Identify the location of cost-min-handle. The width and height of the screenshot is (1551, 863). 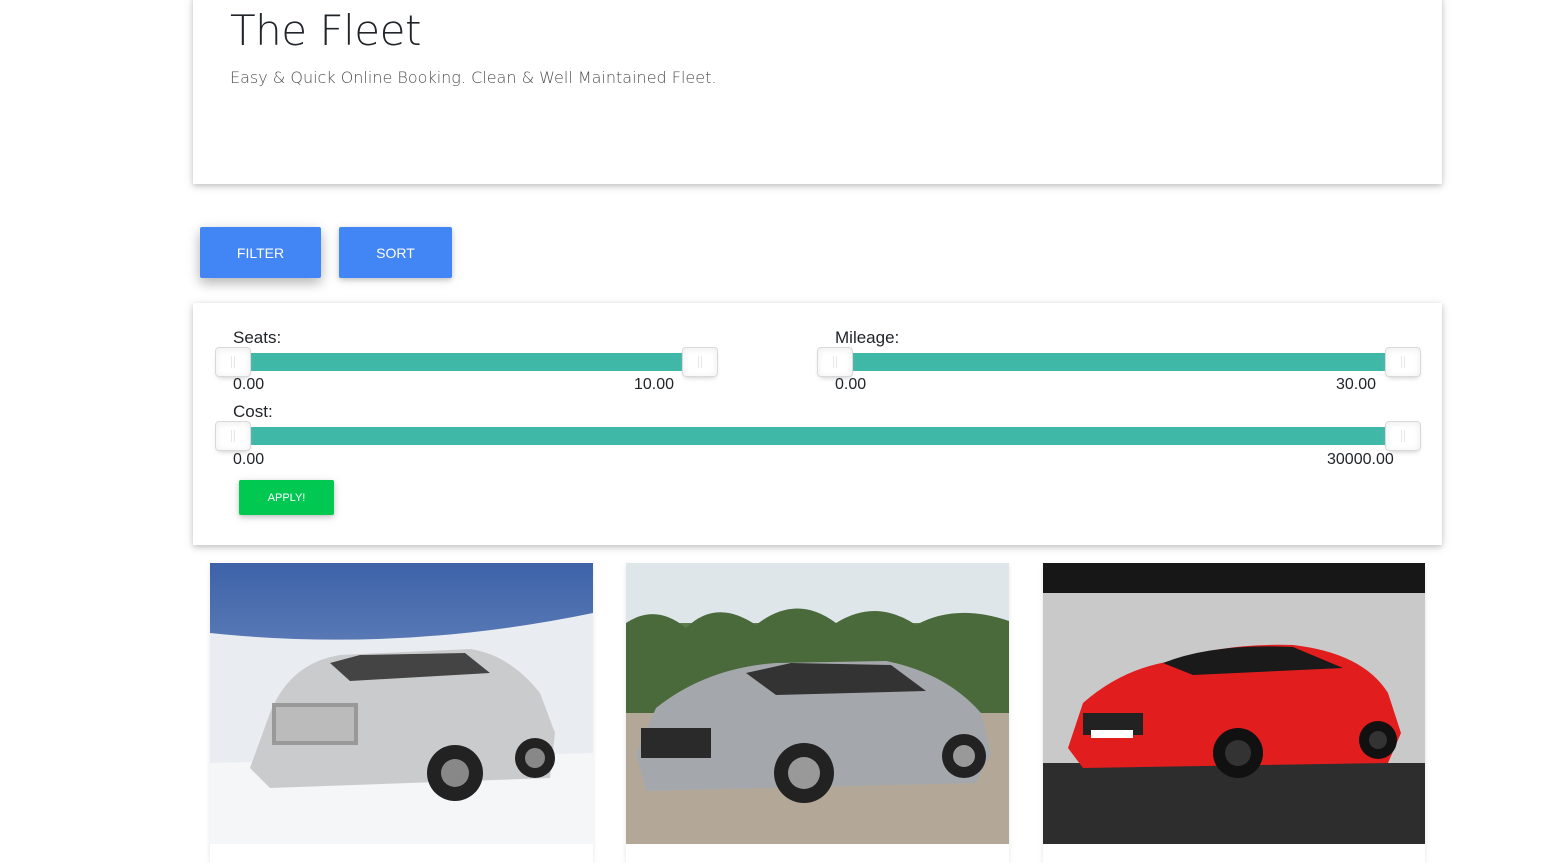
(233, 436).